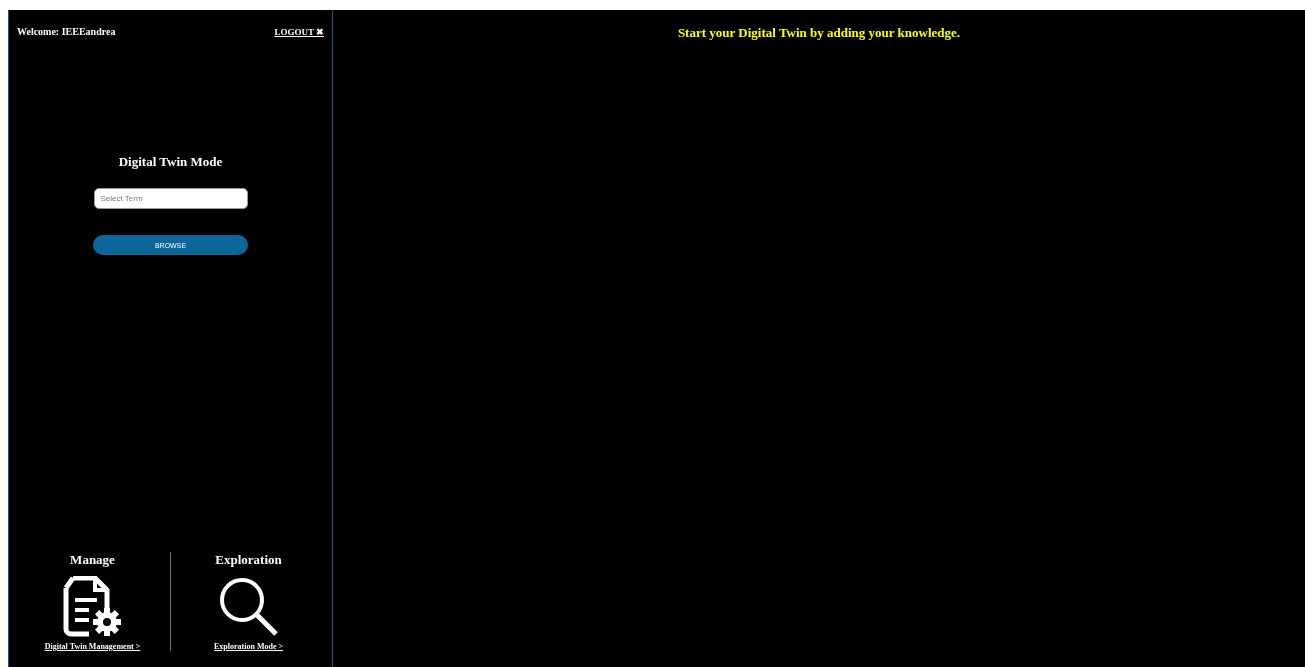  What do you see at coordinates (819, 33) in the screenshot?
I see `prompt-message: Start your Digital Twin by adding your knowledge.` at bounding box center [819, 33].